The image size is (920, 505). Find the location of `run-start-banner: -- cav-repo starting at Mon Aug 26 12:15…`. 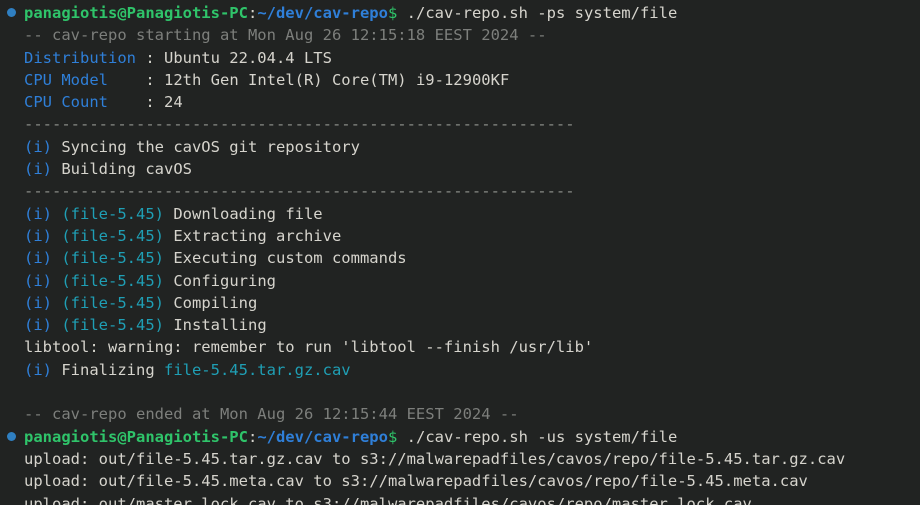

run-start-banner: -- cav-repo starting at Mon Aug 26 12:15… is located at coordinates (285, 35).